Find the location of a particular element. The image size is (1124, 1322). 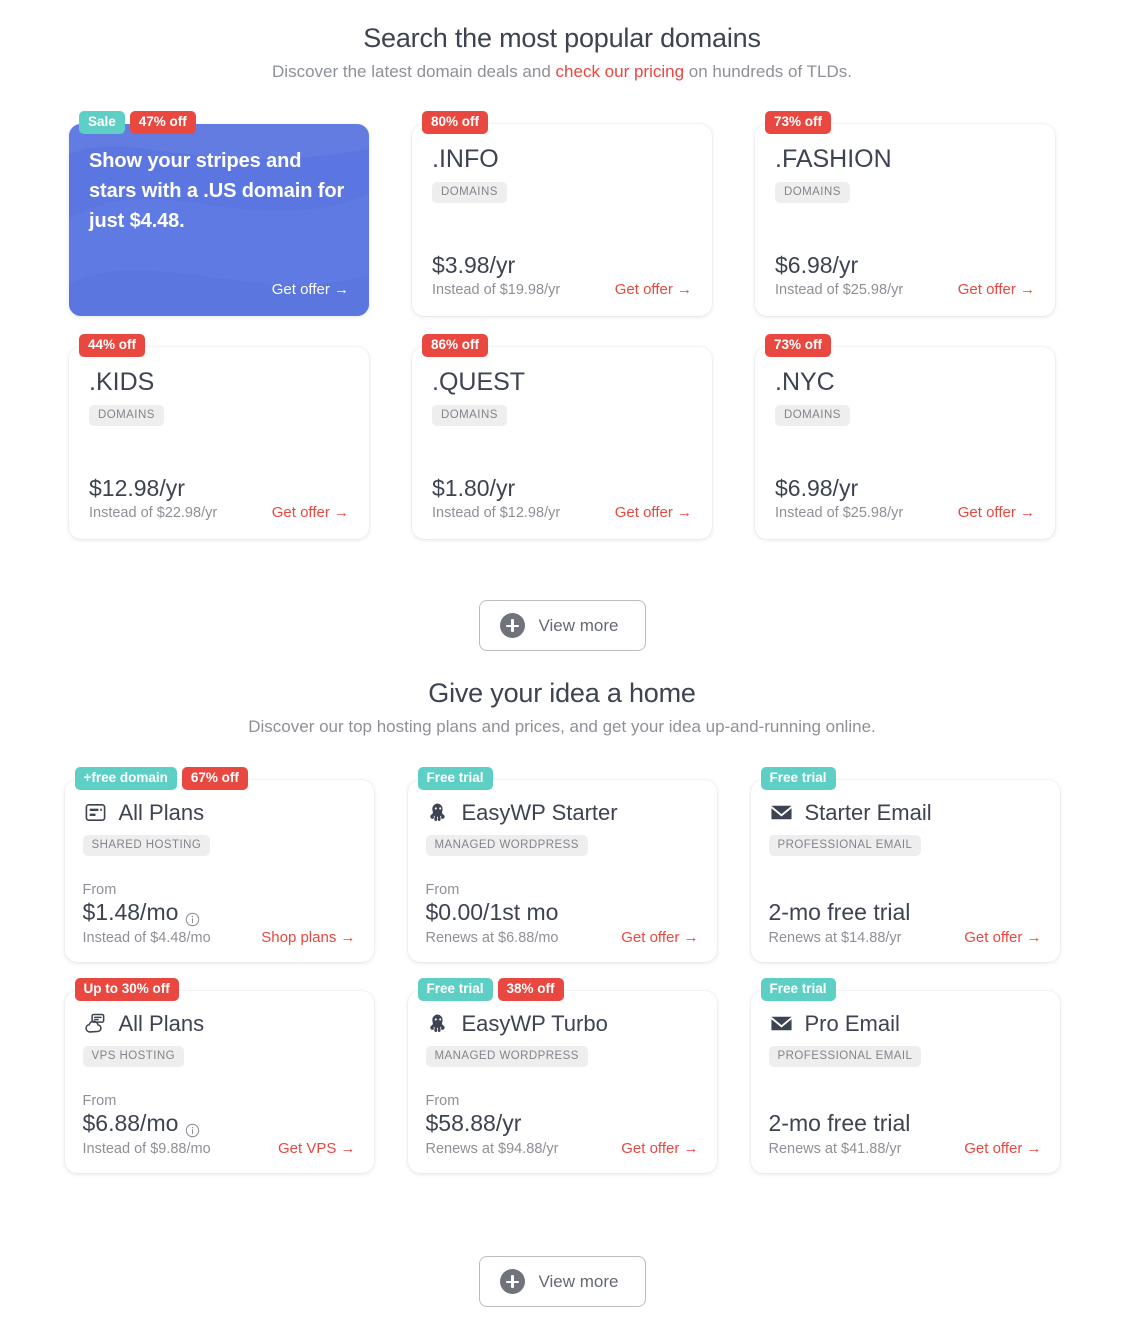

hosting-title: Give your idea a home is located at coordinates (562, 693).